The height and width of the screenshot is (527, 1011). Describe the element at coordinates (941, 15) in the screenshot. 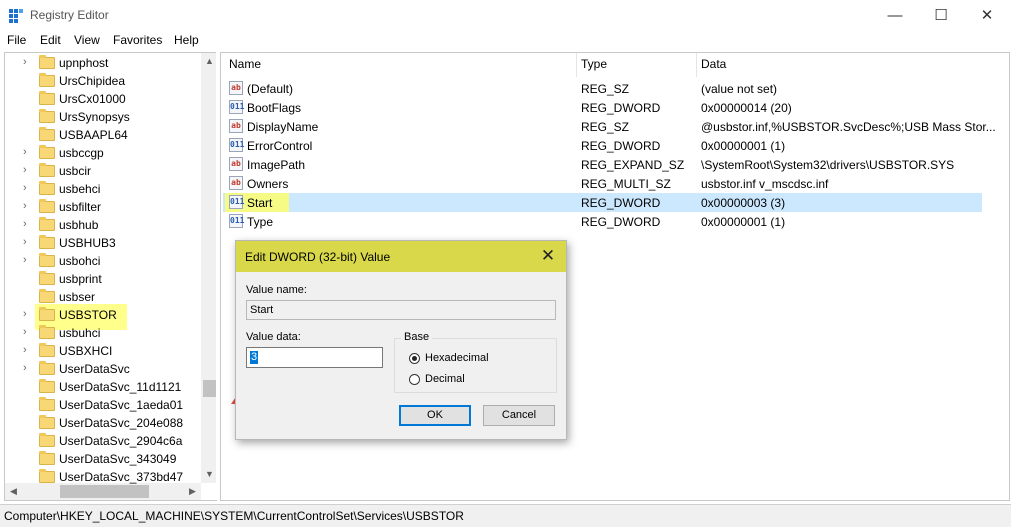

I see `maximize-button: ☐` at that location.